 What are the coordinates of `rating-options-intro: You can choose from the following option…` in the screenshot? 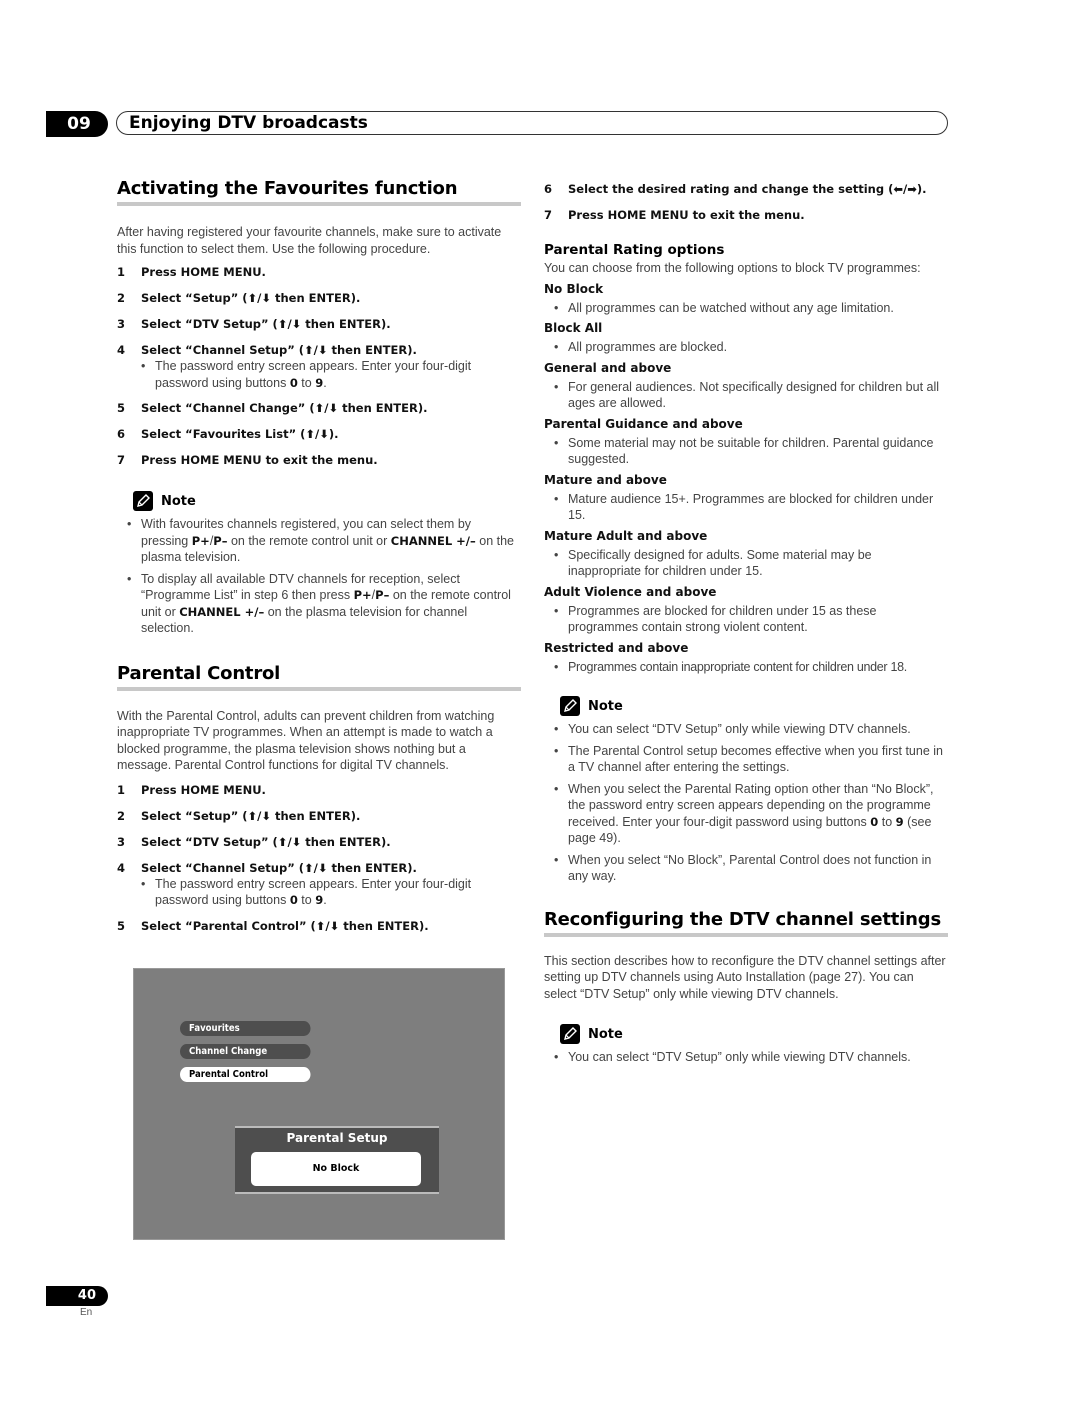 It's located at (732, 268).